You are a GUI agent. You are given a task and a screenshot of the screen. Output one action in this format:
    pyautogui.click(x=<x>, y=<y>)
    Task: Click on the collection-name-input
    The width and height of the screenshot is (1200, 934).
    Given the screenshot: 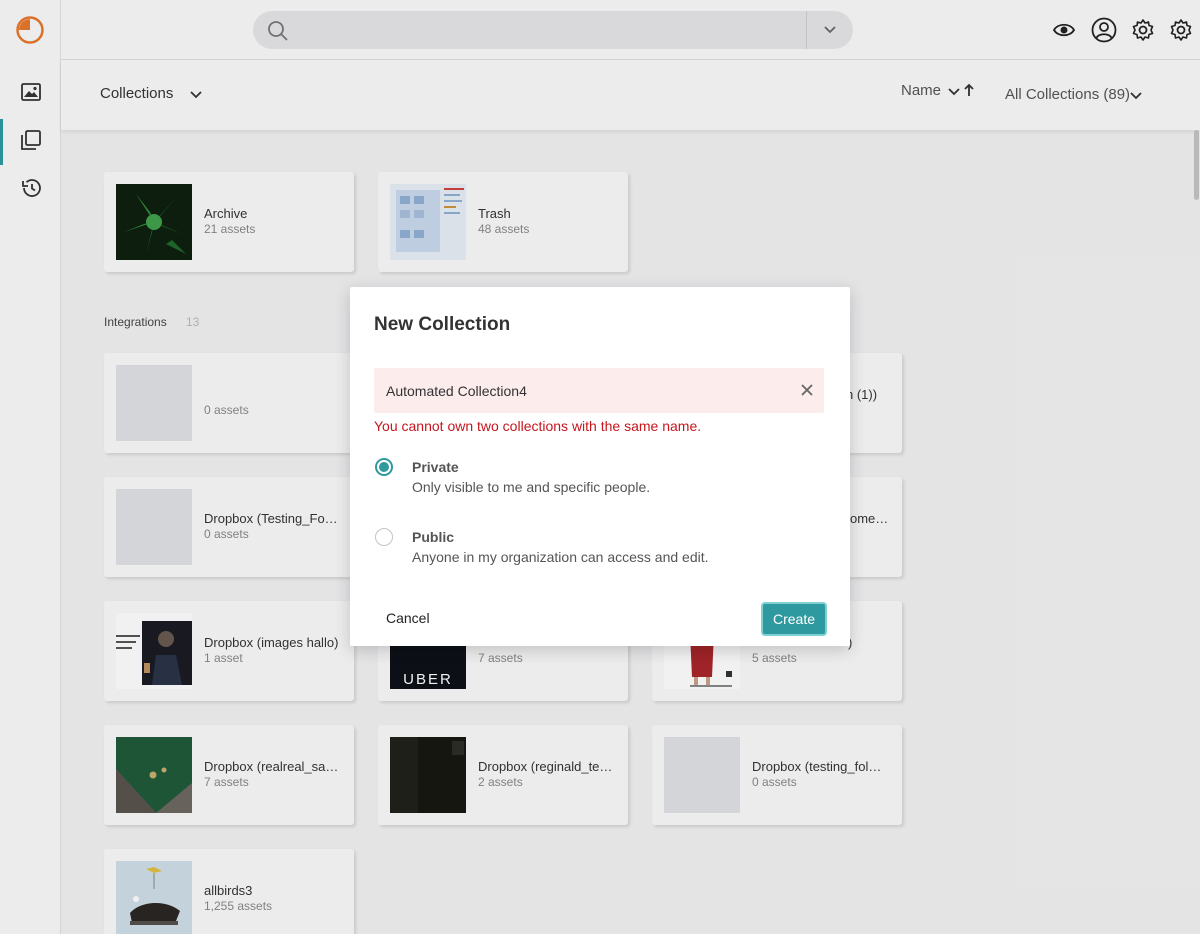 What is the action you would take?
    pyautogui.click(x=599, y=390)
    